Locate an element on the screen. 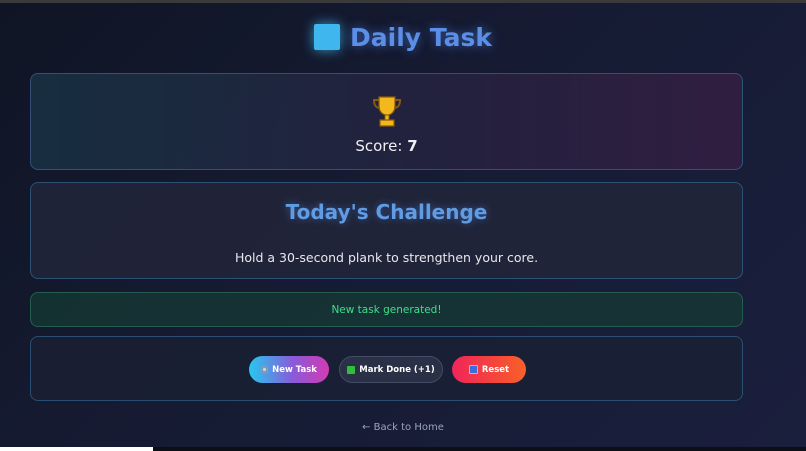 The image size is (806, 451). page-title: Daily Task is located at coordinates (403, 37).